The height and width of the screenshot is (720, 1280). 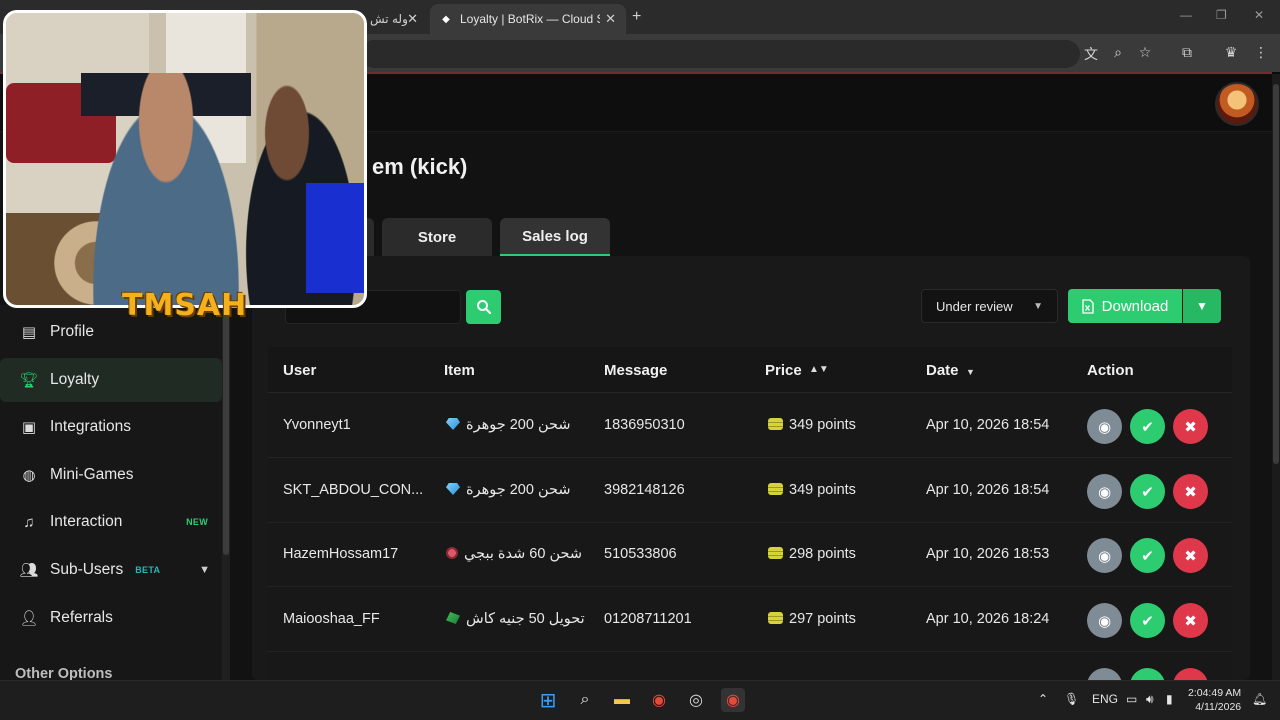 I want to click on tab-sales-log: Sales log, so click(x=555, y=237).